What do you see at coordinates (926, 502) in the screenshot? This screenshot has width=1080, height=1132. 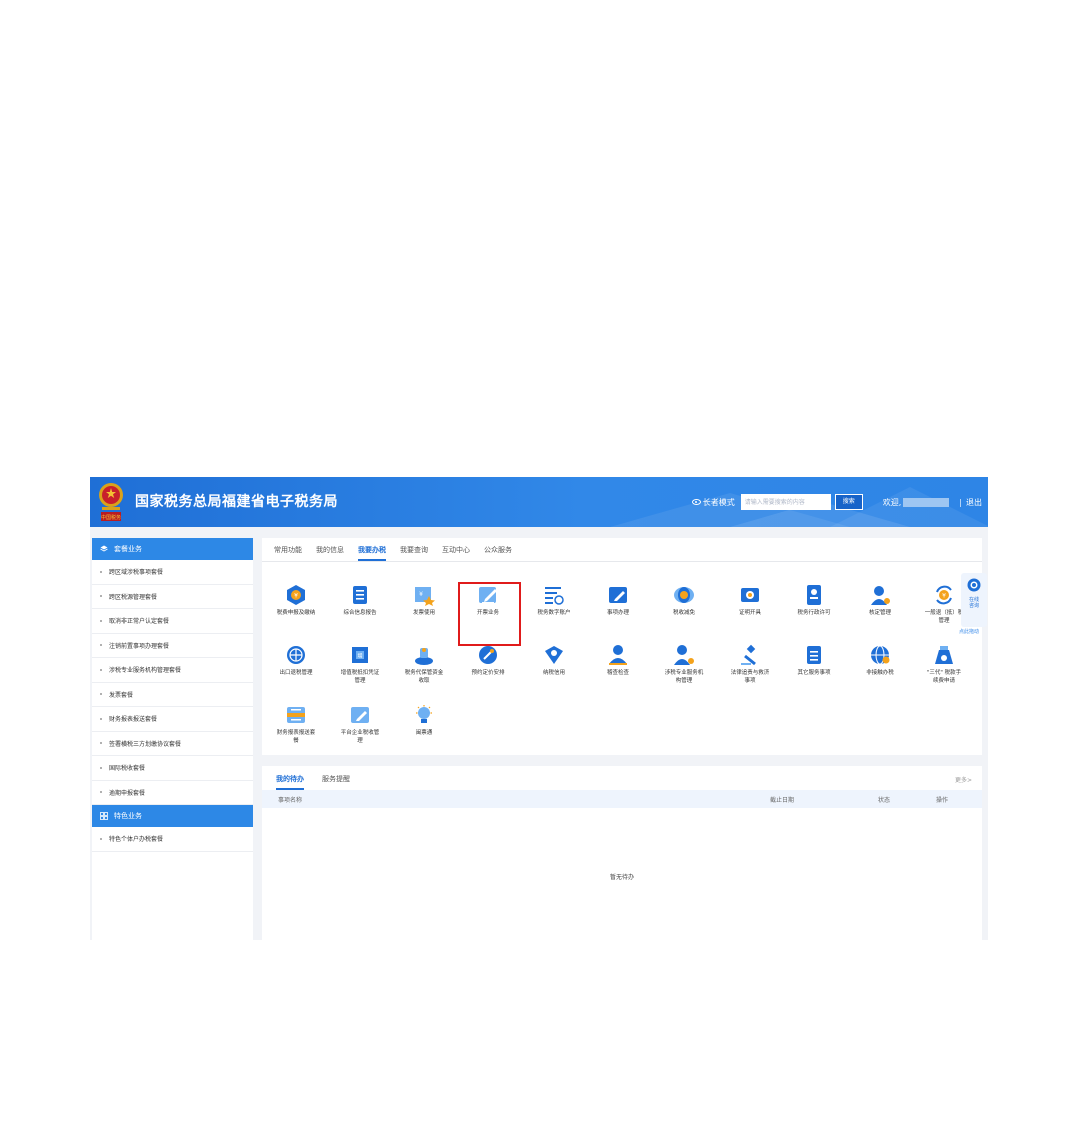 I see `username-masked` at bounding box center [926, 502].